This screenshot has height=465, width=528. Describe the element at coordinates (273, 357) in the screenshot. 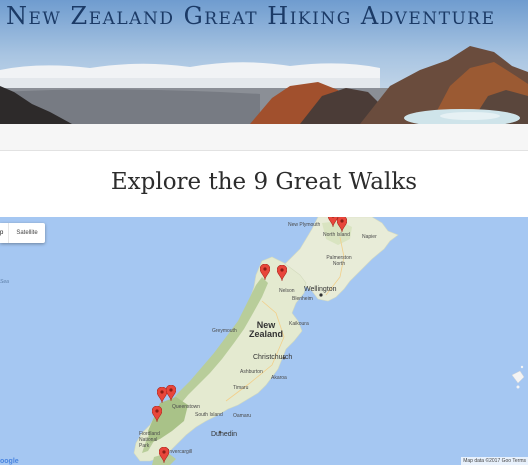

I see `map-label-christchurch: Christchurch` at that location.